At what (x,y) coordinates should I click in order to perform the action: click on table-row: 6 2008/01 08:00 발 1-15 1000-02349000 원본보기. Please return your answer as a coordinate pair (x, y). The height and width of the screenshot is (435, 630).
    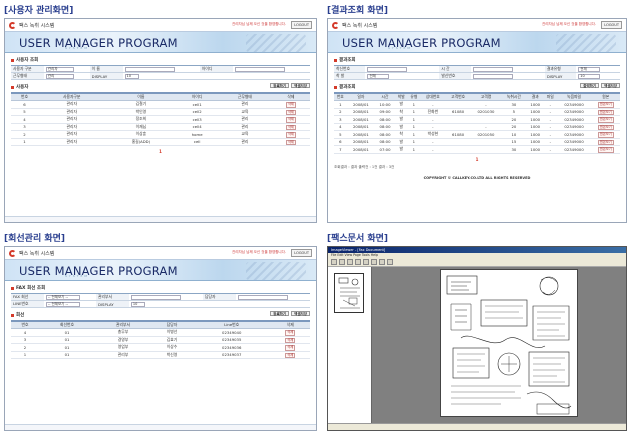
    Looking at the image, I should click on (477, 142).